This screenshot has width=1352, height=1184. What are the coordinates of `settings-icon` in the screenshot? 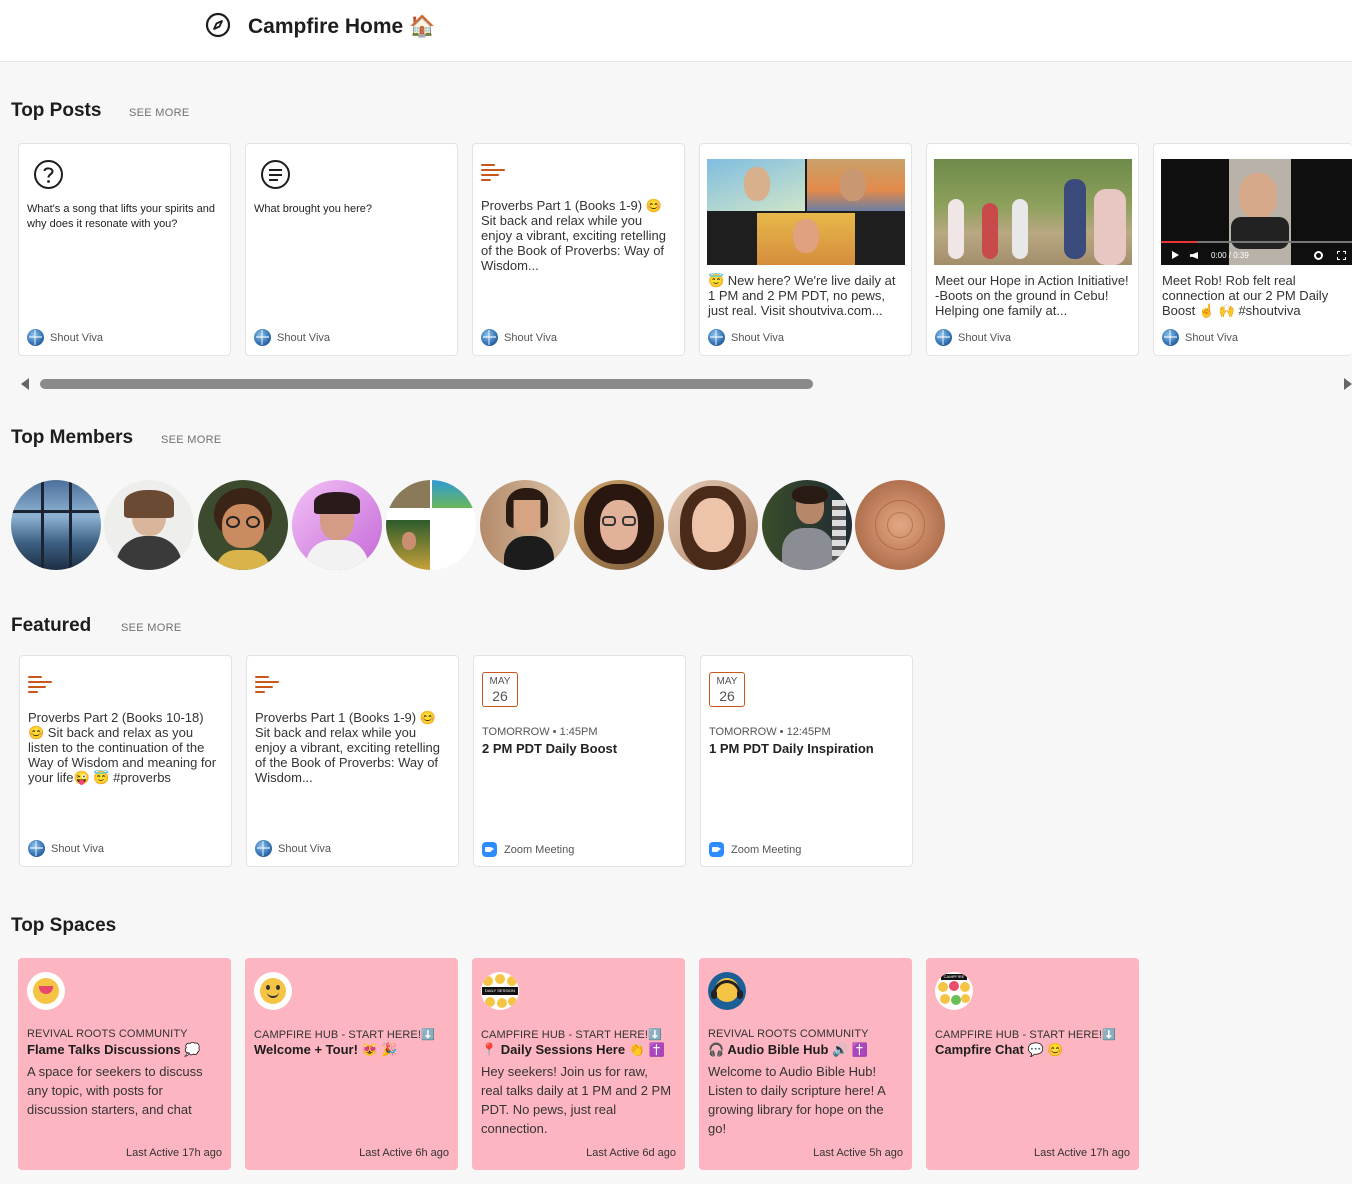 It's located at (1318, 255).